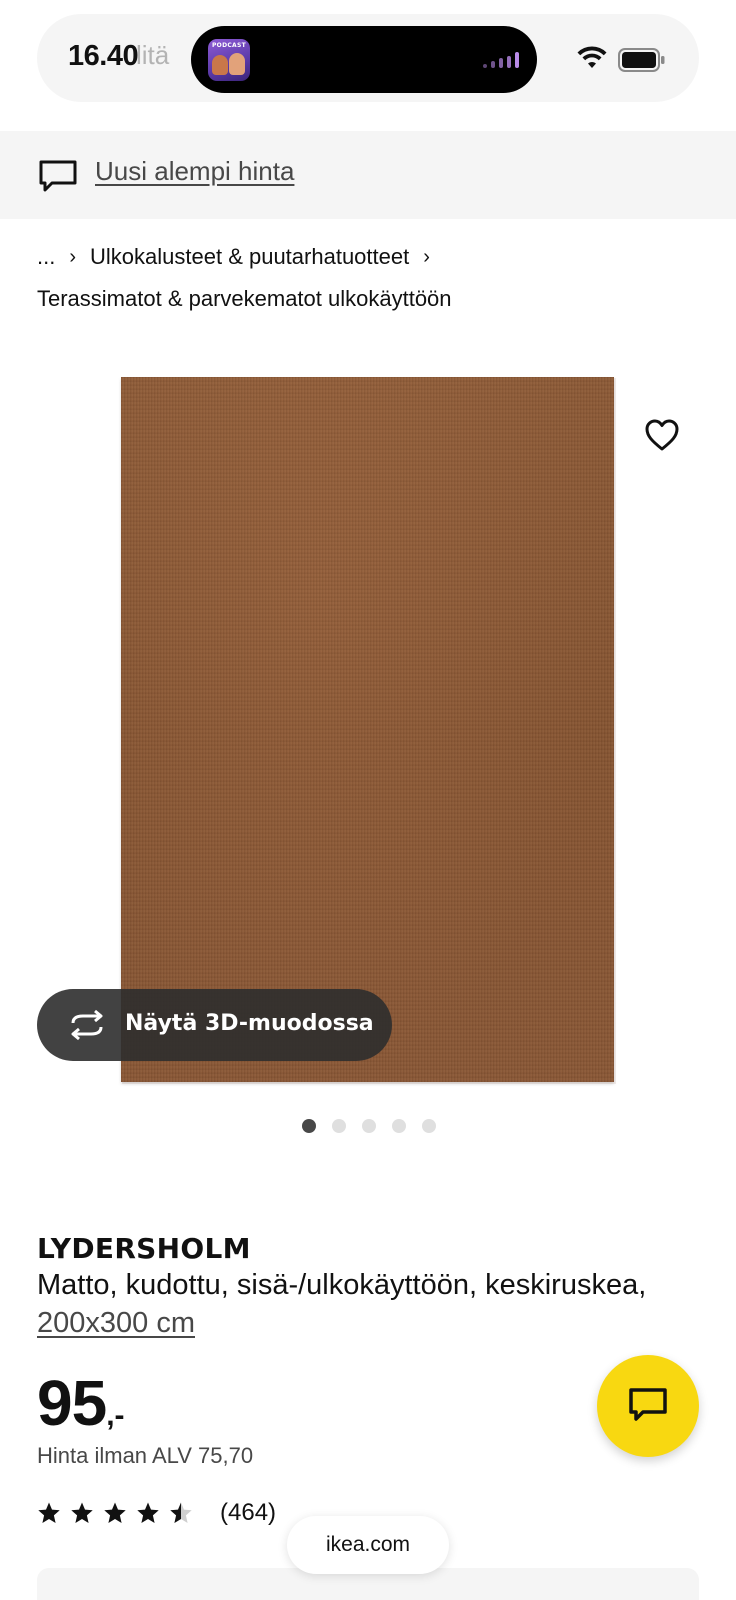 The image size is (736, 1600). Describe the element at coordinates (592, 57) in the screenshot. I see `wifi-icon` at that location.